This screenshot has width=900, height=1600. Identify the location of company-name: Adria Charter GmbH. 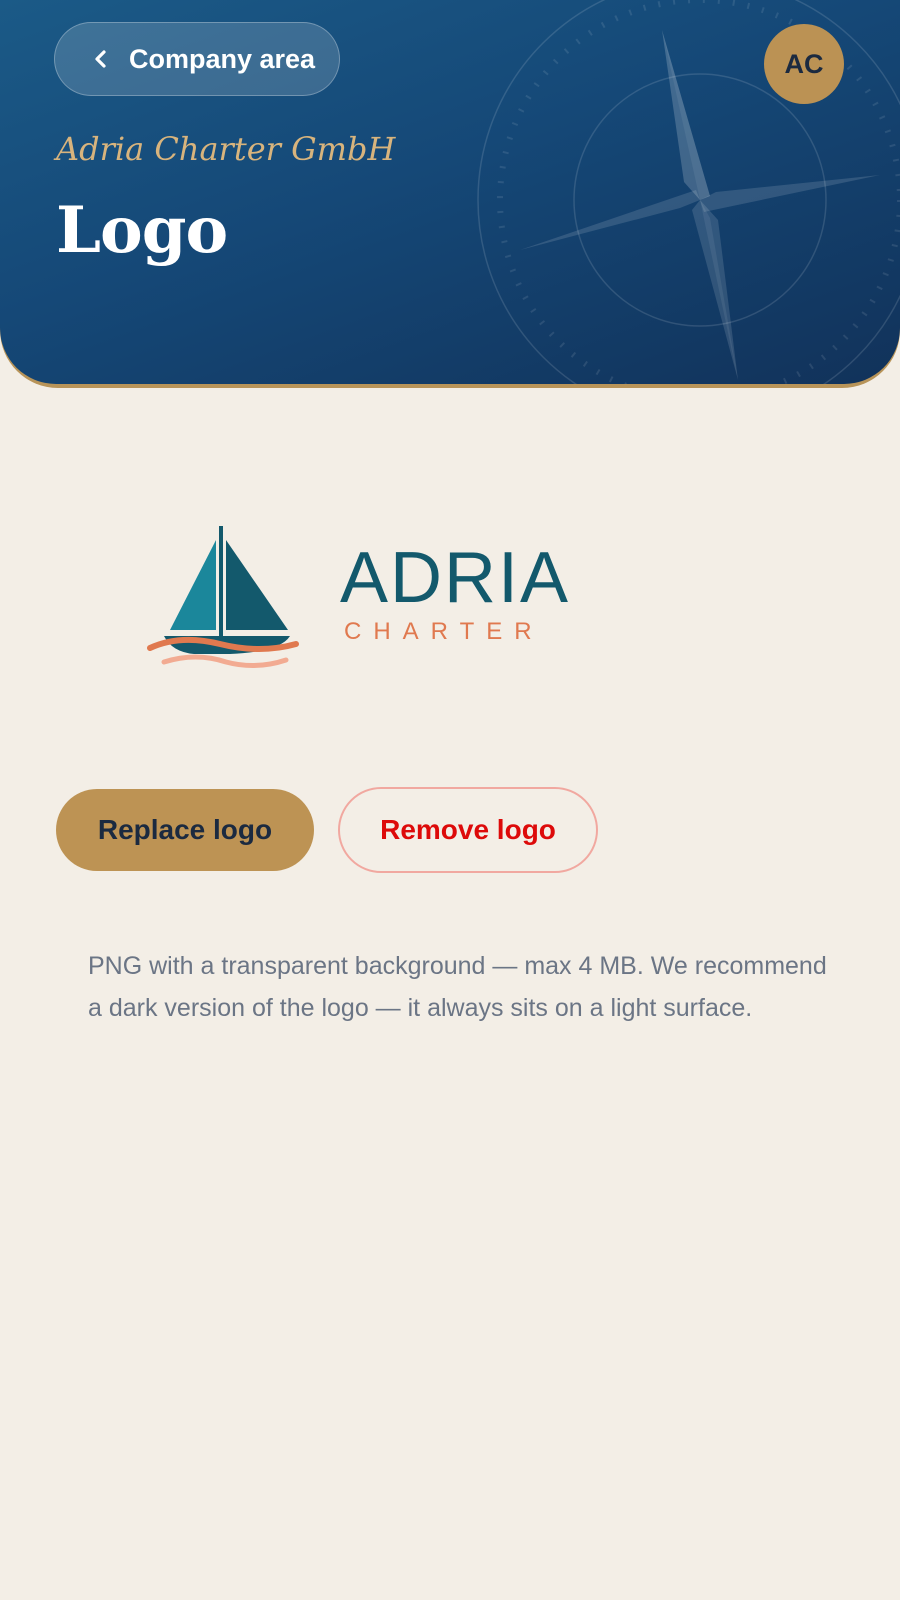
(226, 149).